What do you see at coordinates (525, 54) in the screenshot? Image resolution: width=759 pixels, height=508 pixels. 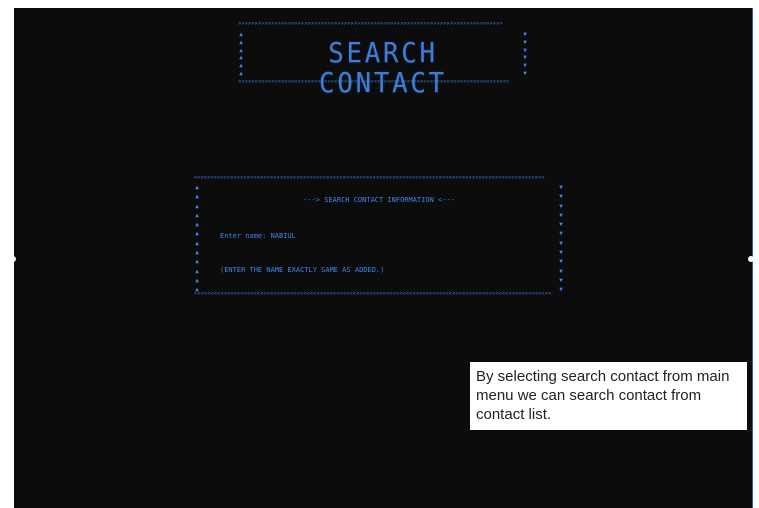 I see `down-triangle-icon: ▼ ▼ ▼ ▼ ▼ ▼` at bounding box center [525, 54].